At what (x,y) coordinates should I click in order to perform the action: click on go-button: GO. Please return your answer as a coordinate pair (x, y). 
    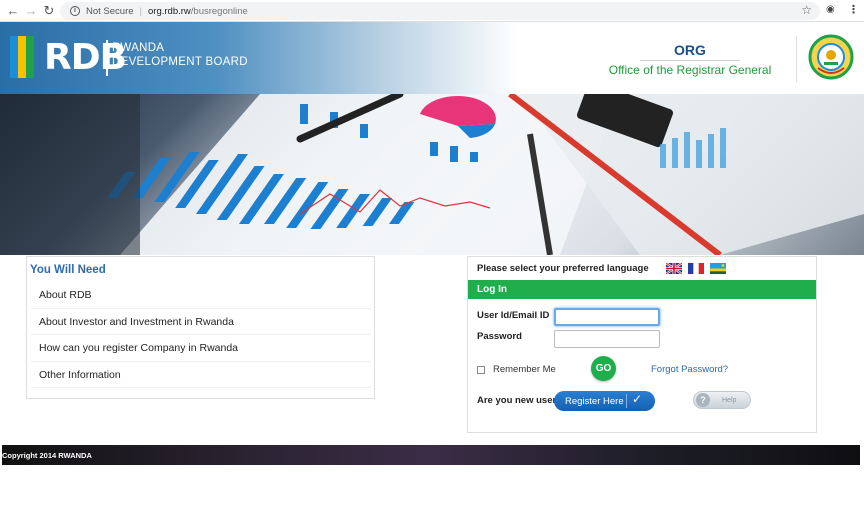
    Looking at the image, I should click on (603, 368).